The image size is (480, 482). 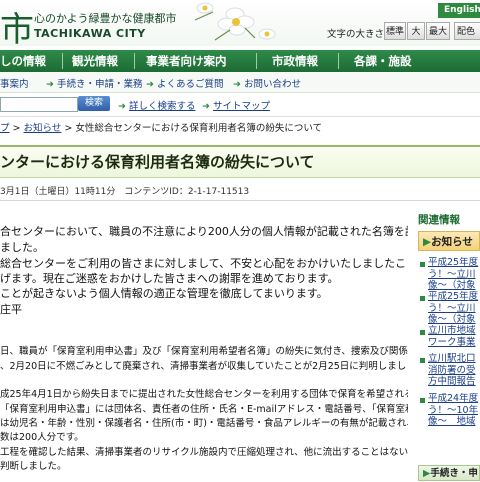 I want to click on notice-heading-label: お知らせ, so click(x=452, y=242).